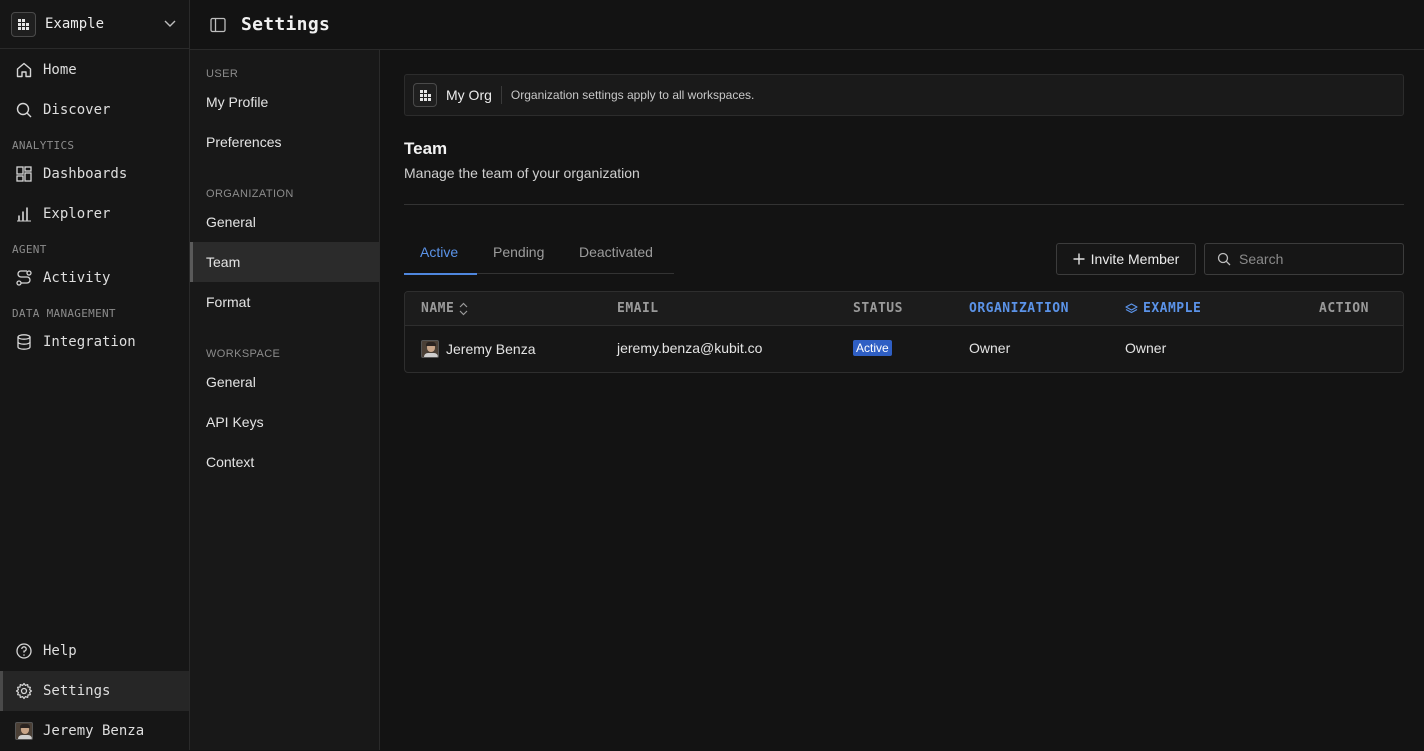 Image resolution: width=1424 pixels, height=751 pixels. What do you see at coordinates (284, 222) in the screenshot?
I see `settings-item-org-general: General` at bounding box center [284, 222].